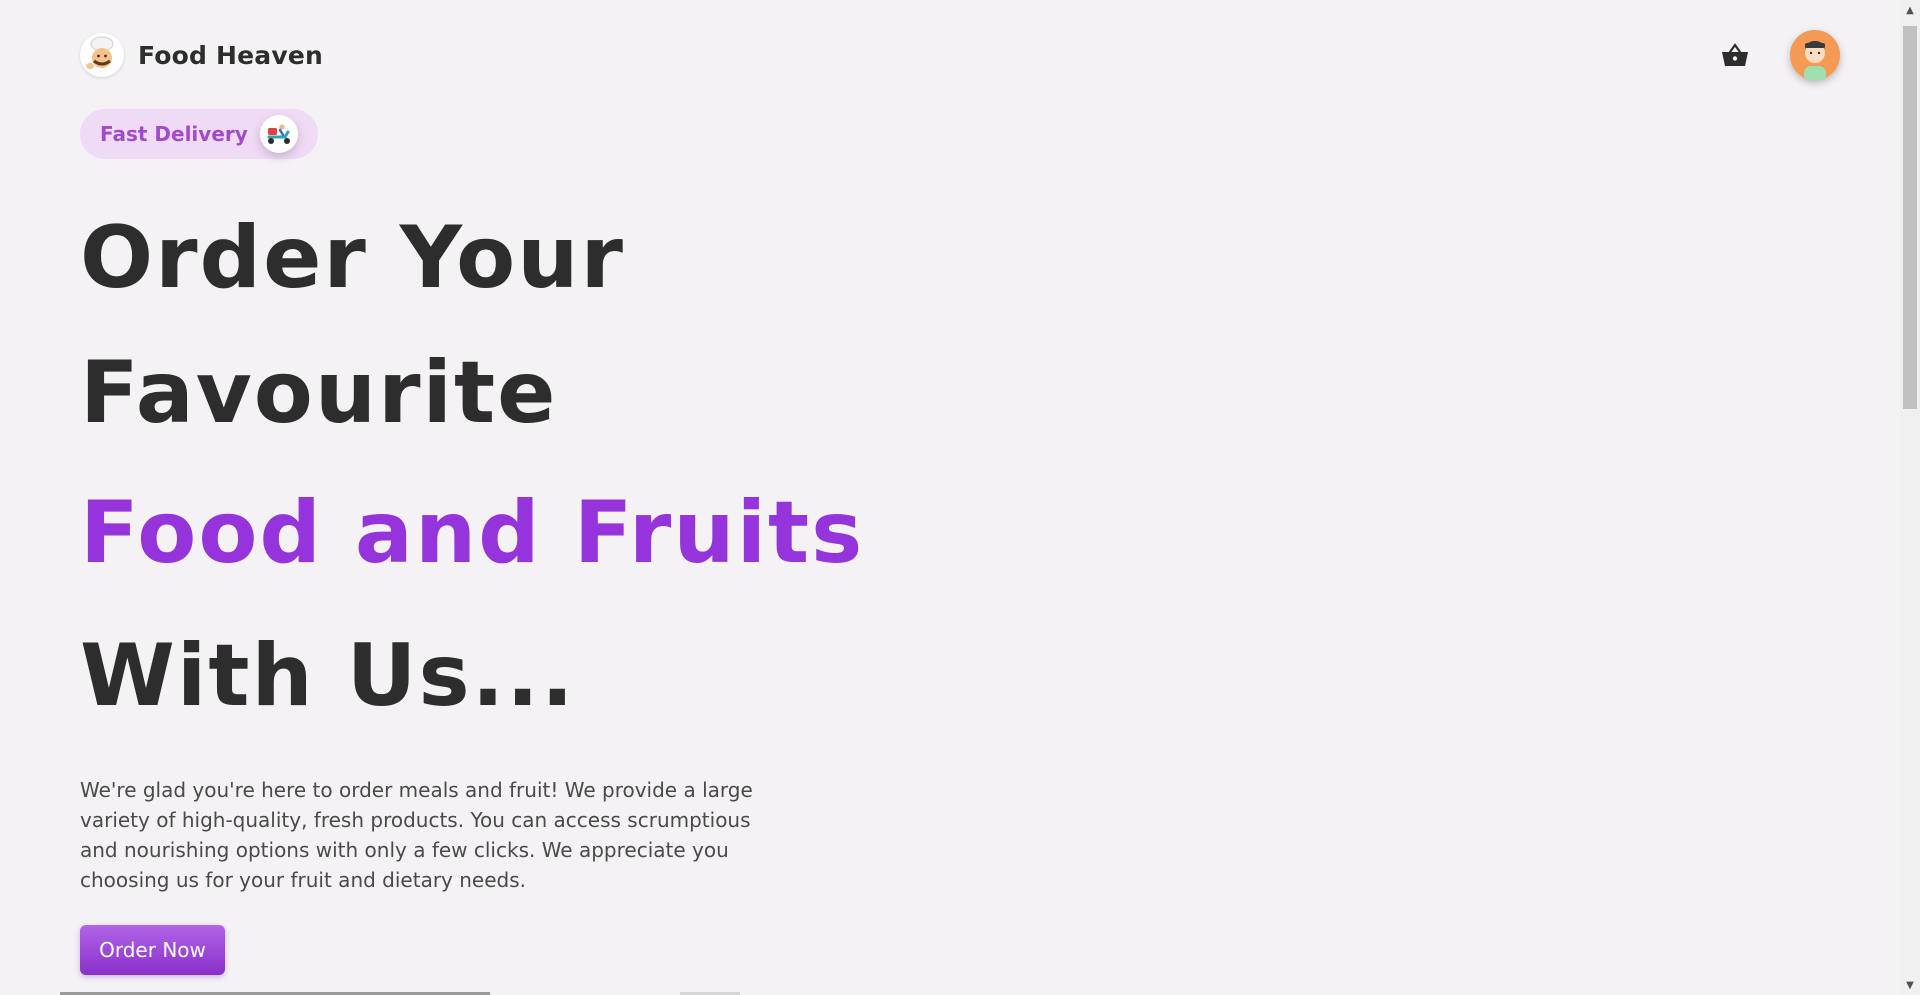 The height and width of the screenshot is (995, 1920). I want to click on scroll-down-icon: ▼, so click(1910, 985).